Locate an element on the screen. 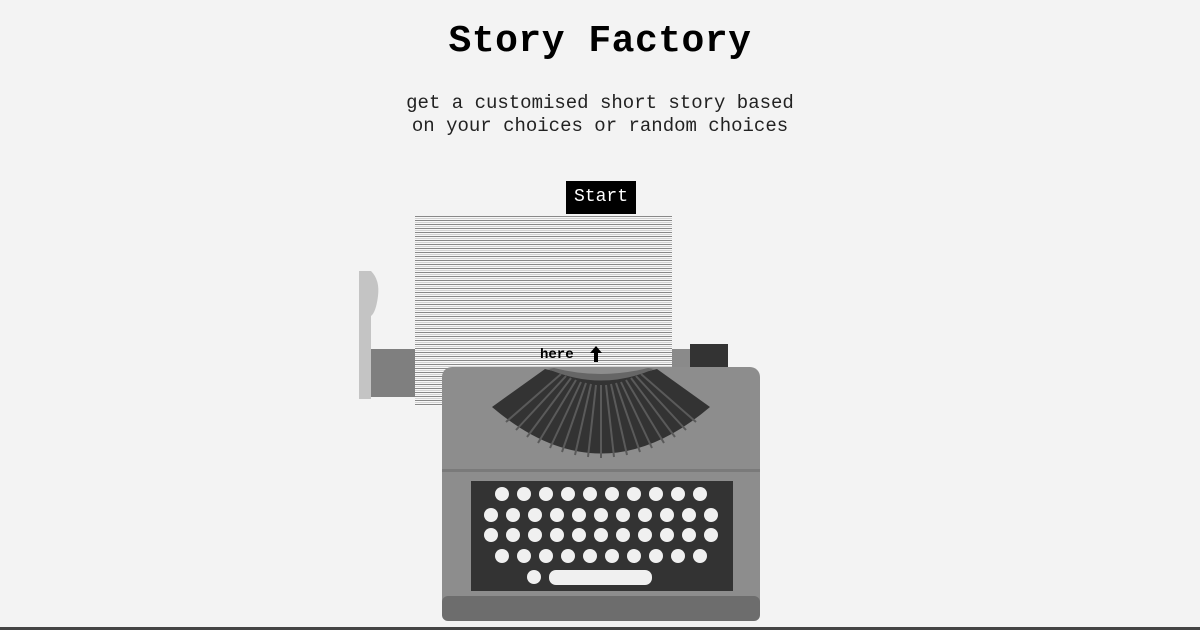 This screenshot has width=1200, height=630. carriage-knob is located at coordinates (387, 335).